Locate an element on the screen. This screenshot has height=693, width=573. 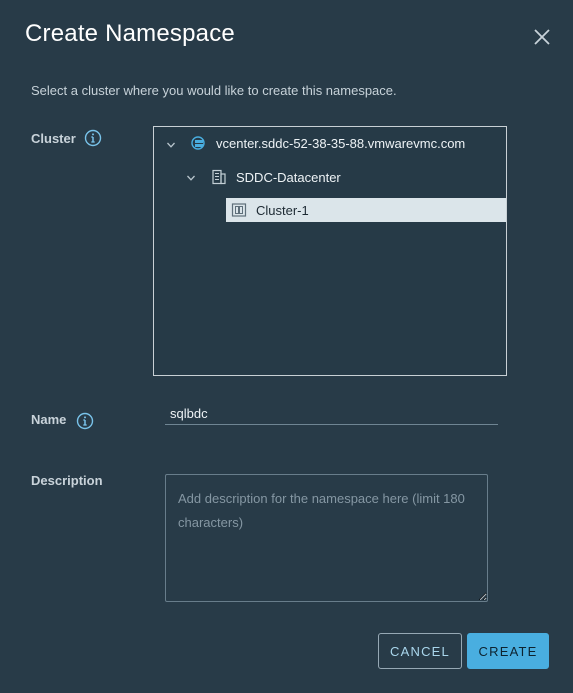
tree-node-datacenter: SDDC-Datacenter is located at coordinates (275, 177).